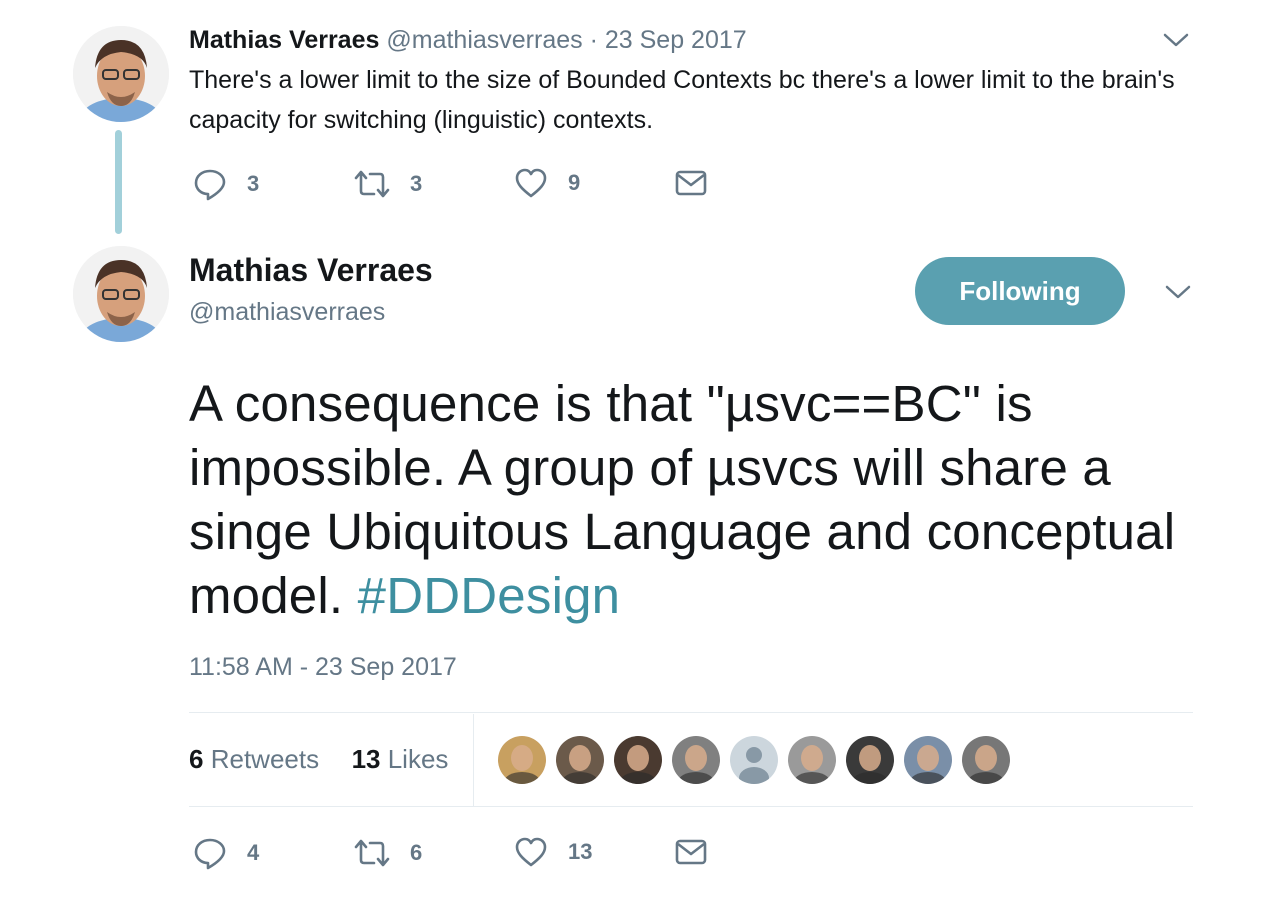 This screenshot has height=899, width=1270. I want to click on tweet-like-action: 13, so click(553, 852).